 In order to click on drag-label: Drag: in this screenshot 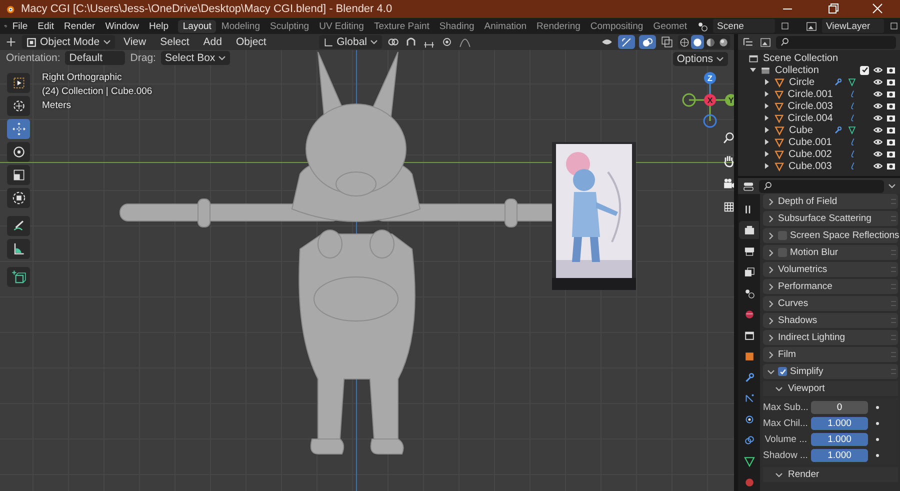, I will do `click(143, 58)`.